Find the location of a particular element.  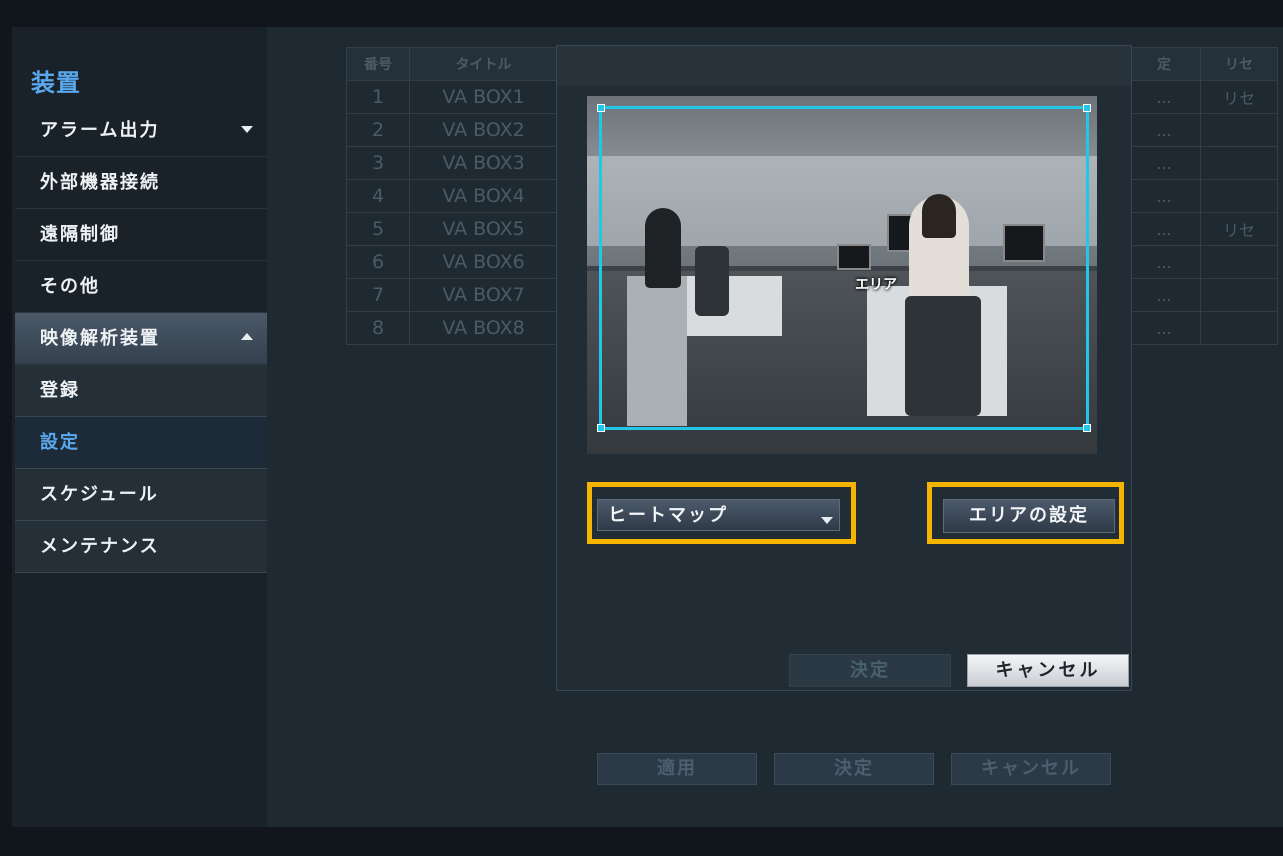

cell-title: VA BOX8 is located at coordinates (483, 328).